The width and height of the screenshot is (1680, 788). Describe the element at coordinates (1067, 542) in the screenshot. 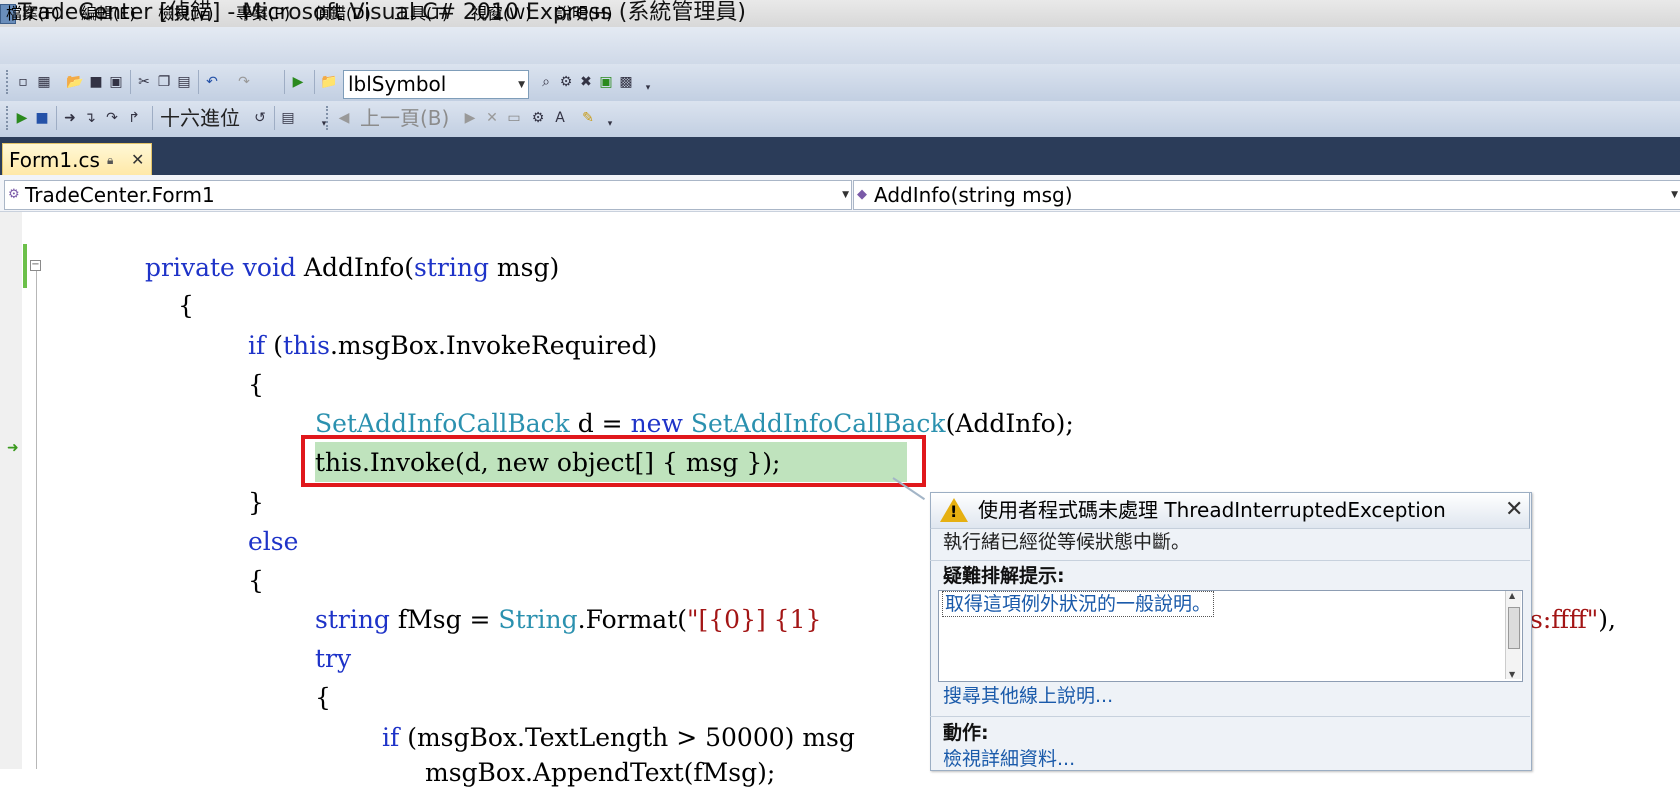

I see `exception-message: 執行緒已經從等候狀態中斷。` at that location.